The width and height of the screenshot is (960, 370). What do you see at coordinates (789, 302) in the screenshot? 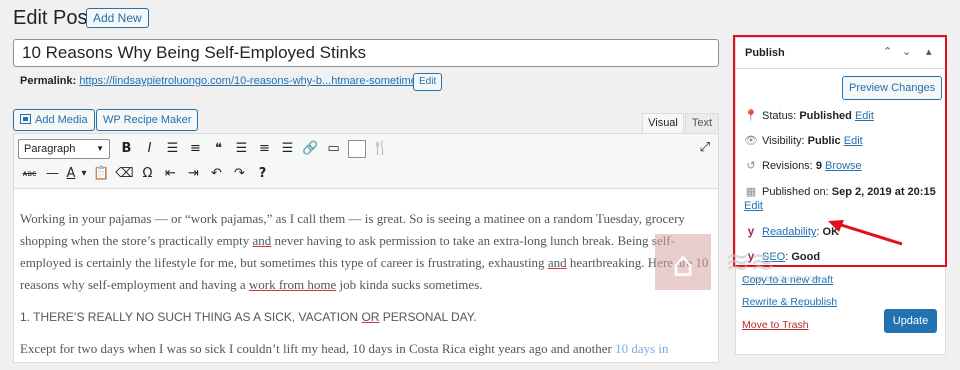
I see `rewrite-republish-link: Rewrite & Republish` at bounding box center [789, 302].